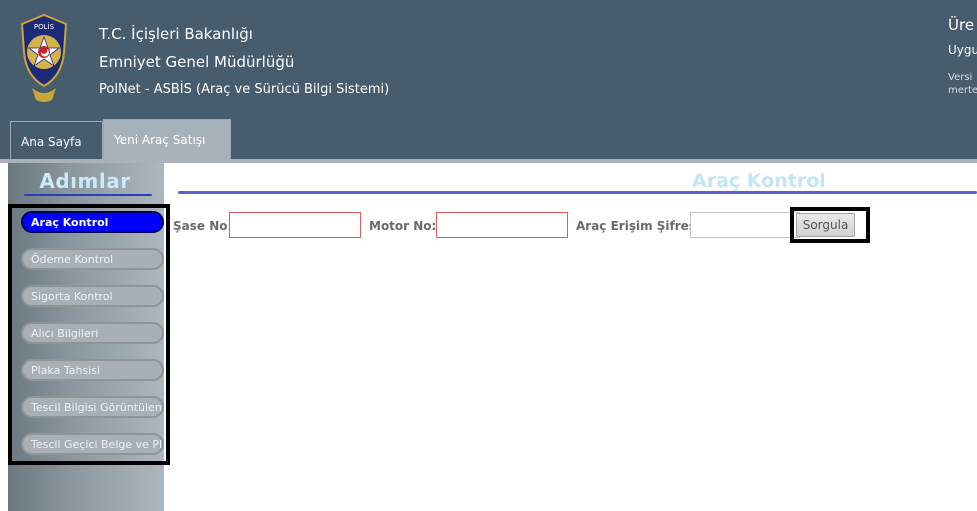  Describe the element at coordinates (85, 181) in the screenshot. I see `sidebar-title: Adımlar` at that location.